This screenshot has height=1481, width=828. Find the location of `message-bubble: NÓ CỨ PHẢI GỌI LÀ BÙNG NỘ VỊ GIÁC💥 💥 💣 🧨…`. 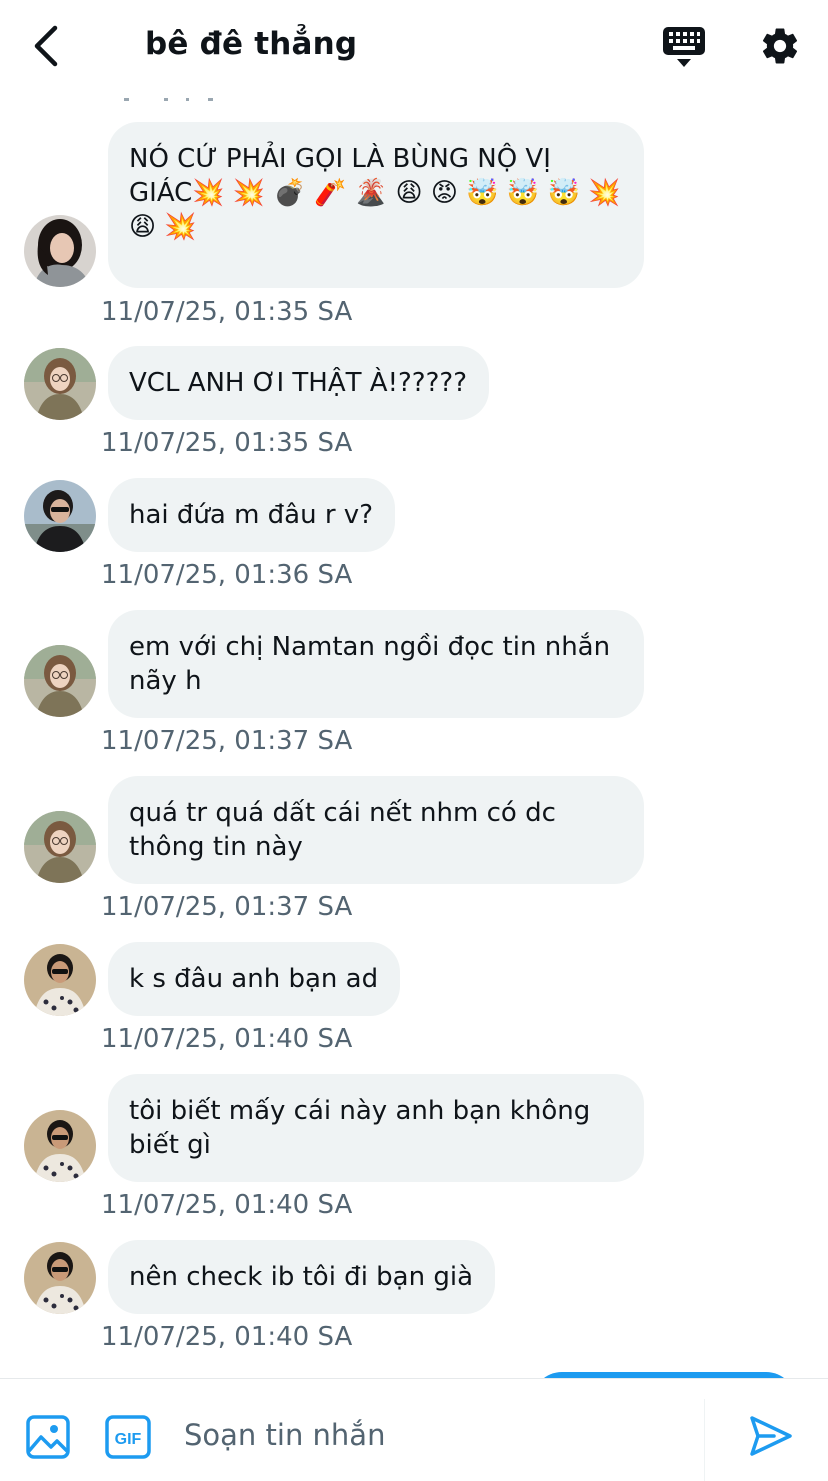

message-bubble: NÓ CỨ PHẢI GỌI LÀ BÙNG NỘ VỊ GIÁC💥 💥 💣 🧨… is located at coordinates (376, 205).